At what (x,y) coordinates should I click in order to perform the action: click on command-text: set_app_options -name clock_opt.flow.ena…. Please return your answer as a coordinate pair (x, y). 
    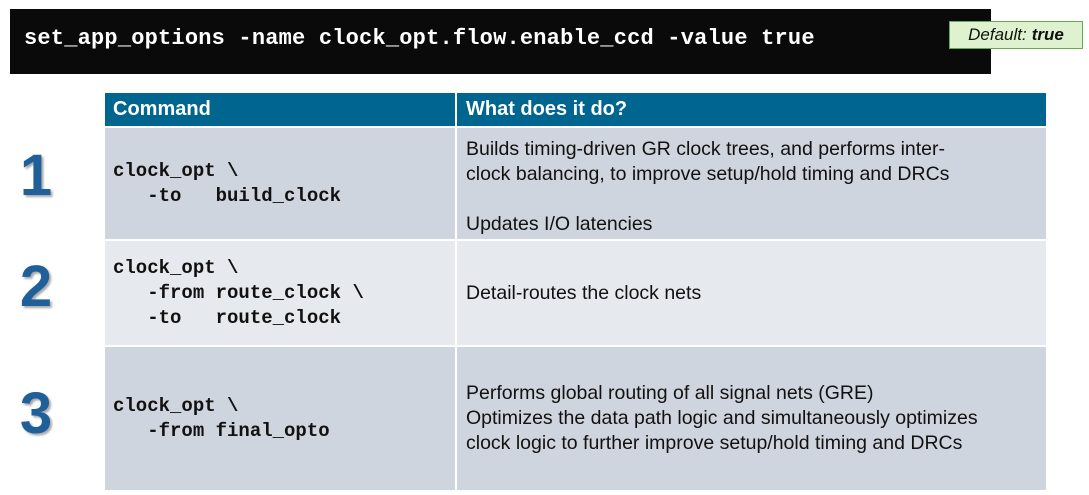
    Looking at the image, I should click on (419, 38).